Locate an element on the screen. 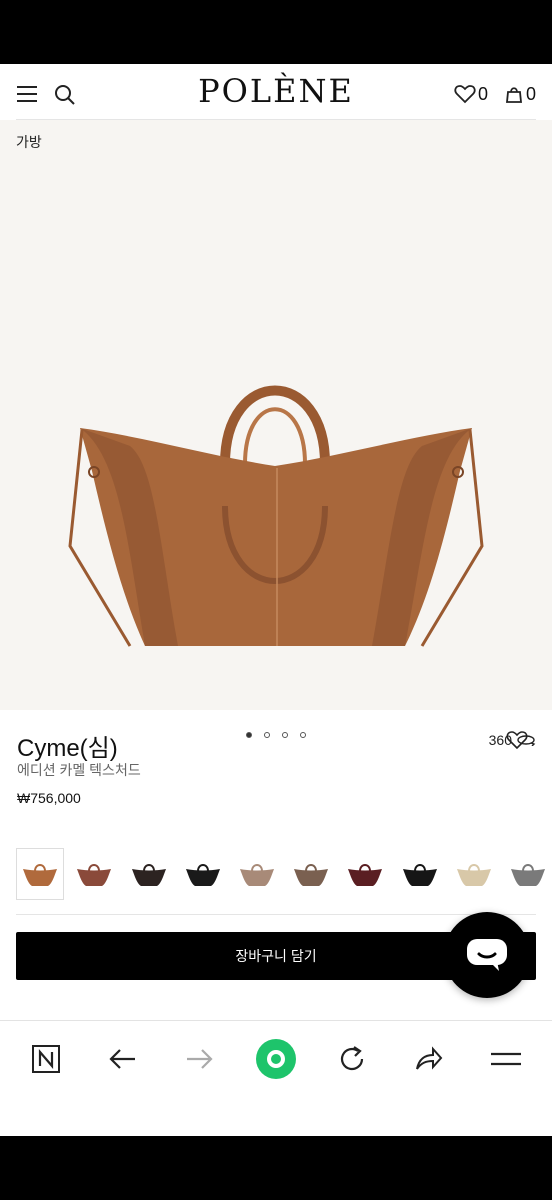 Image resolution: width=552 pixels, height=1200 pixels. system-nav-bar is located at coordinates (276, 1168).